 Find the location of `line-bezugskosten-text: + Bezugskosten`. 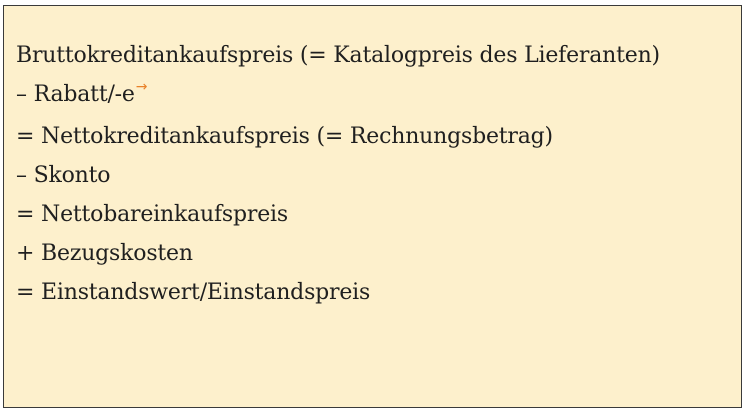

line-bezugskosten-text: + Bezugskosten is located at coordinates (104, 253).